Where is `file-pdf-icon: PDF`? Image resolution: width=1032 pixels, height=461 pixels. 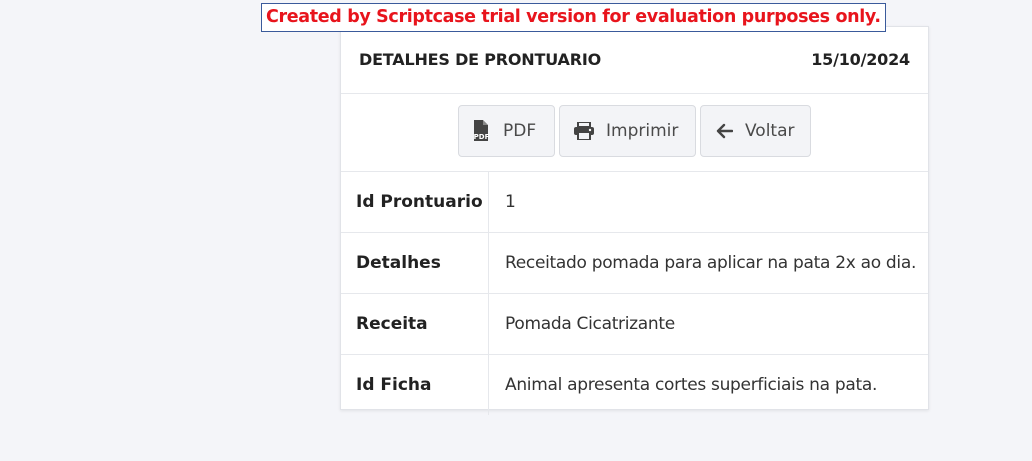 file-pdf-icon: PDF is located at coordinates (483, 131).